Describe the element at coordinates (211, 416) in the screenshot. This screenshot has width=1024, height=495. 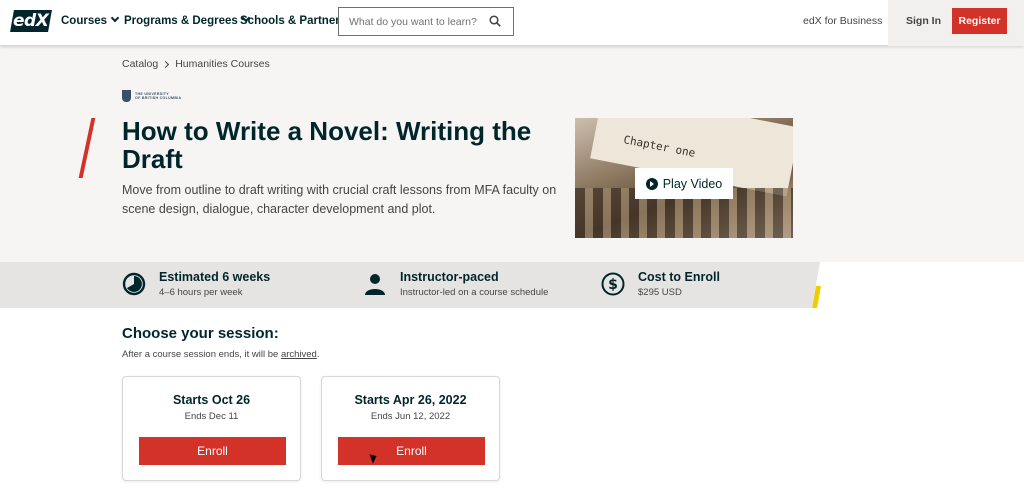
I see `session-end-date: Ends Dec 11` at that location.